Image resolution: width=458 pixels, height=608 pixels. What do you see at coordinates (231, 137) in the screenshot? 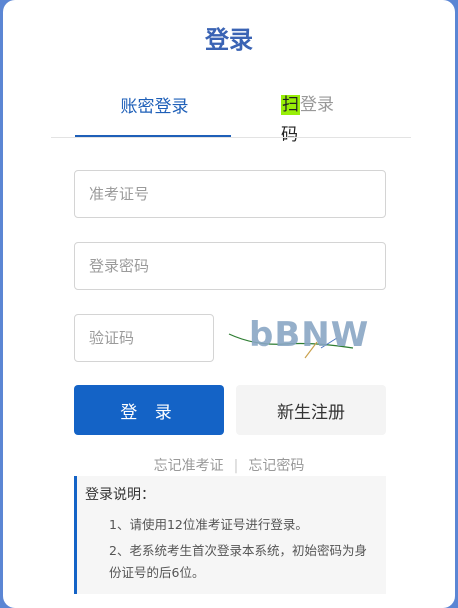
I see `tabs-divider` at bounding box center [231, 137].